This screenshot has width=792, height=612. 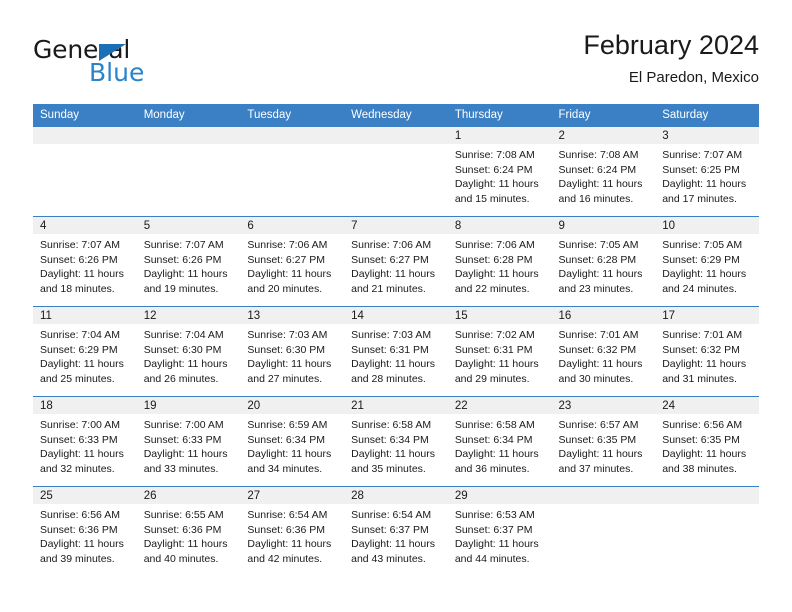 I want to click on sunset-time: Sunset: 6:30 PM, so click(x=182, y=349).